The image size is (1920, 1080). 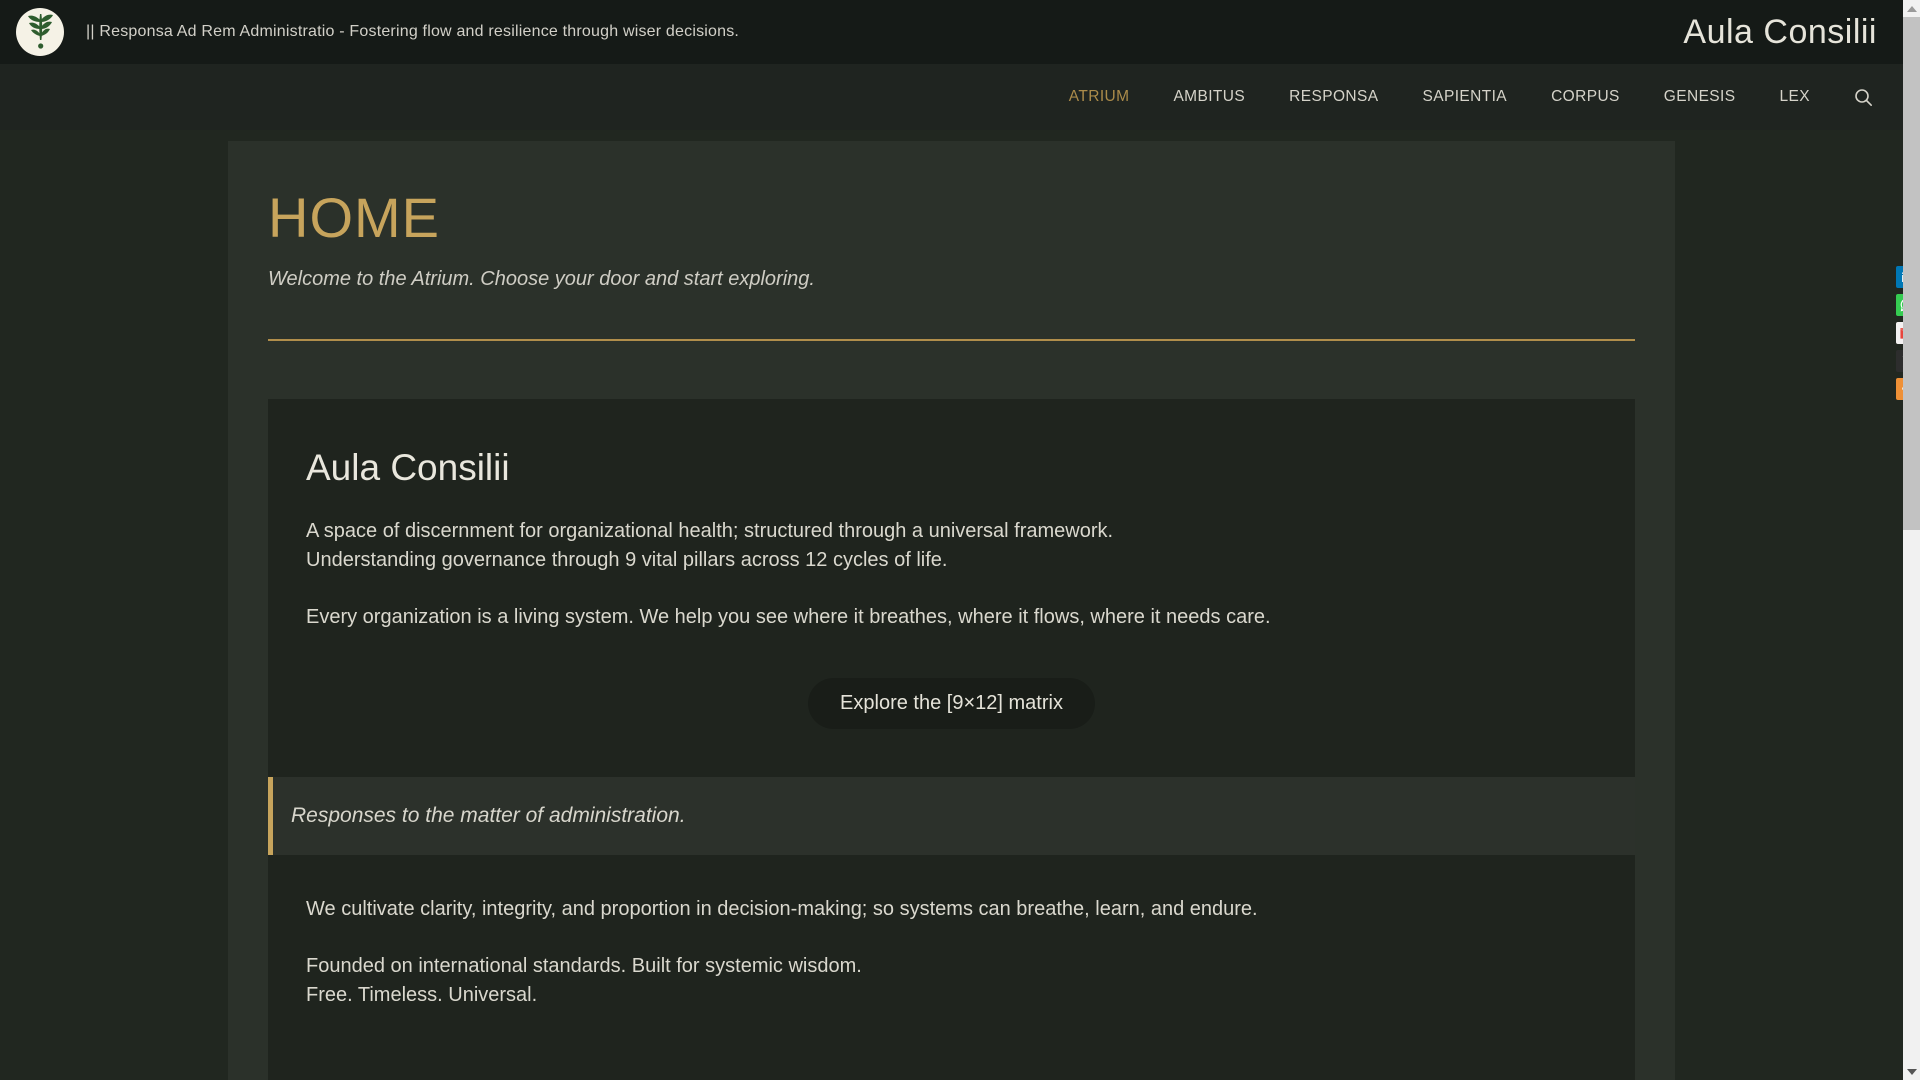 What do you see at coordinates (1911, 8) in the screenshot?
I see `scrollbar-up-arrow` at bounding box center [1911, 8].